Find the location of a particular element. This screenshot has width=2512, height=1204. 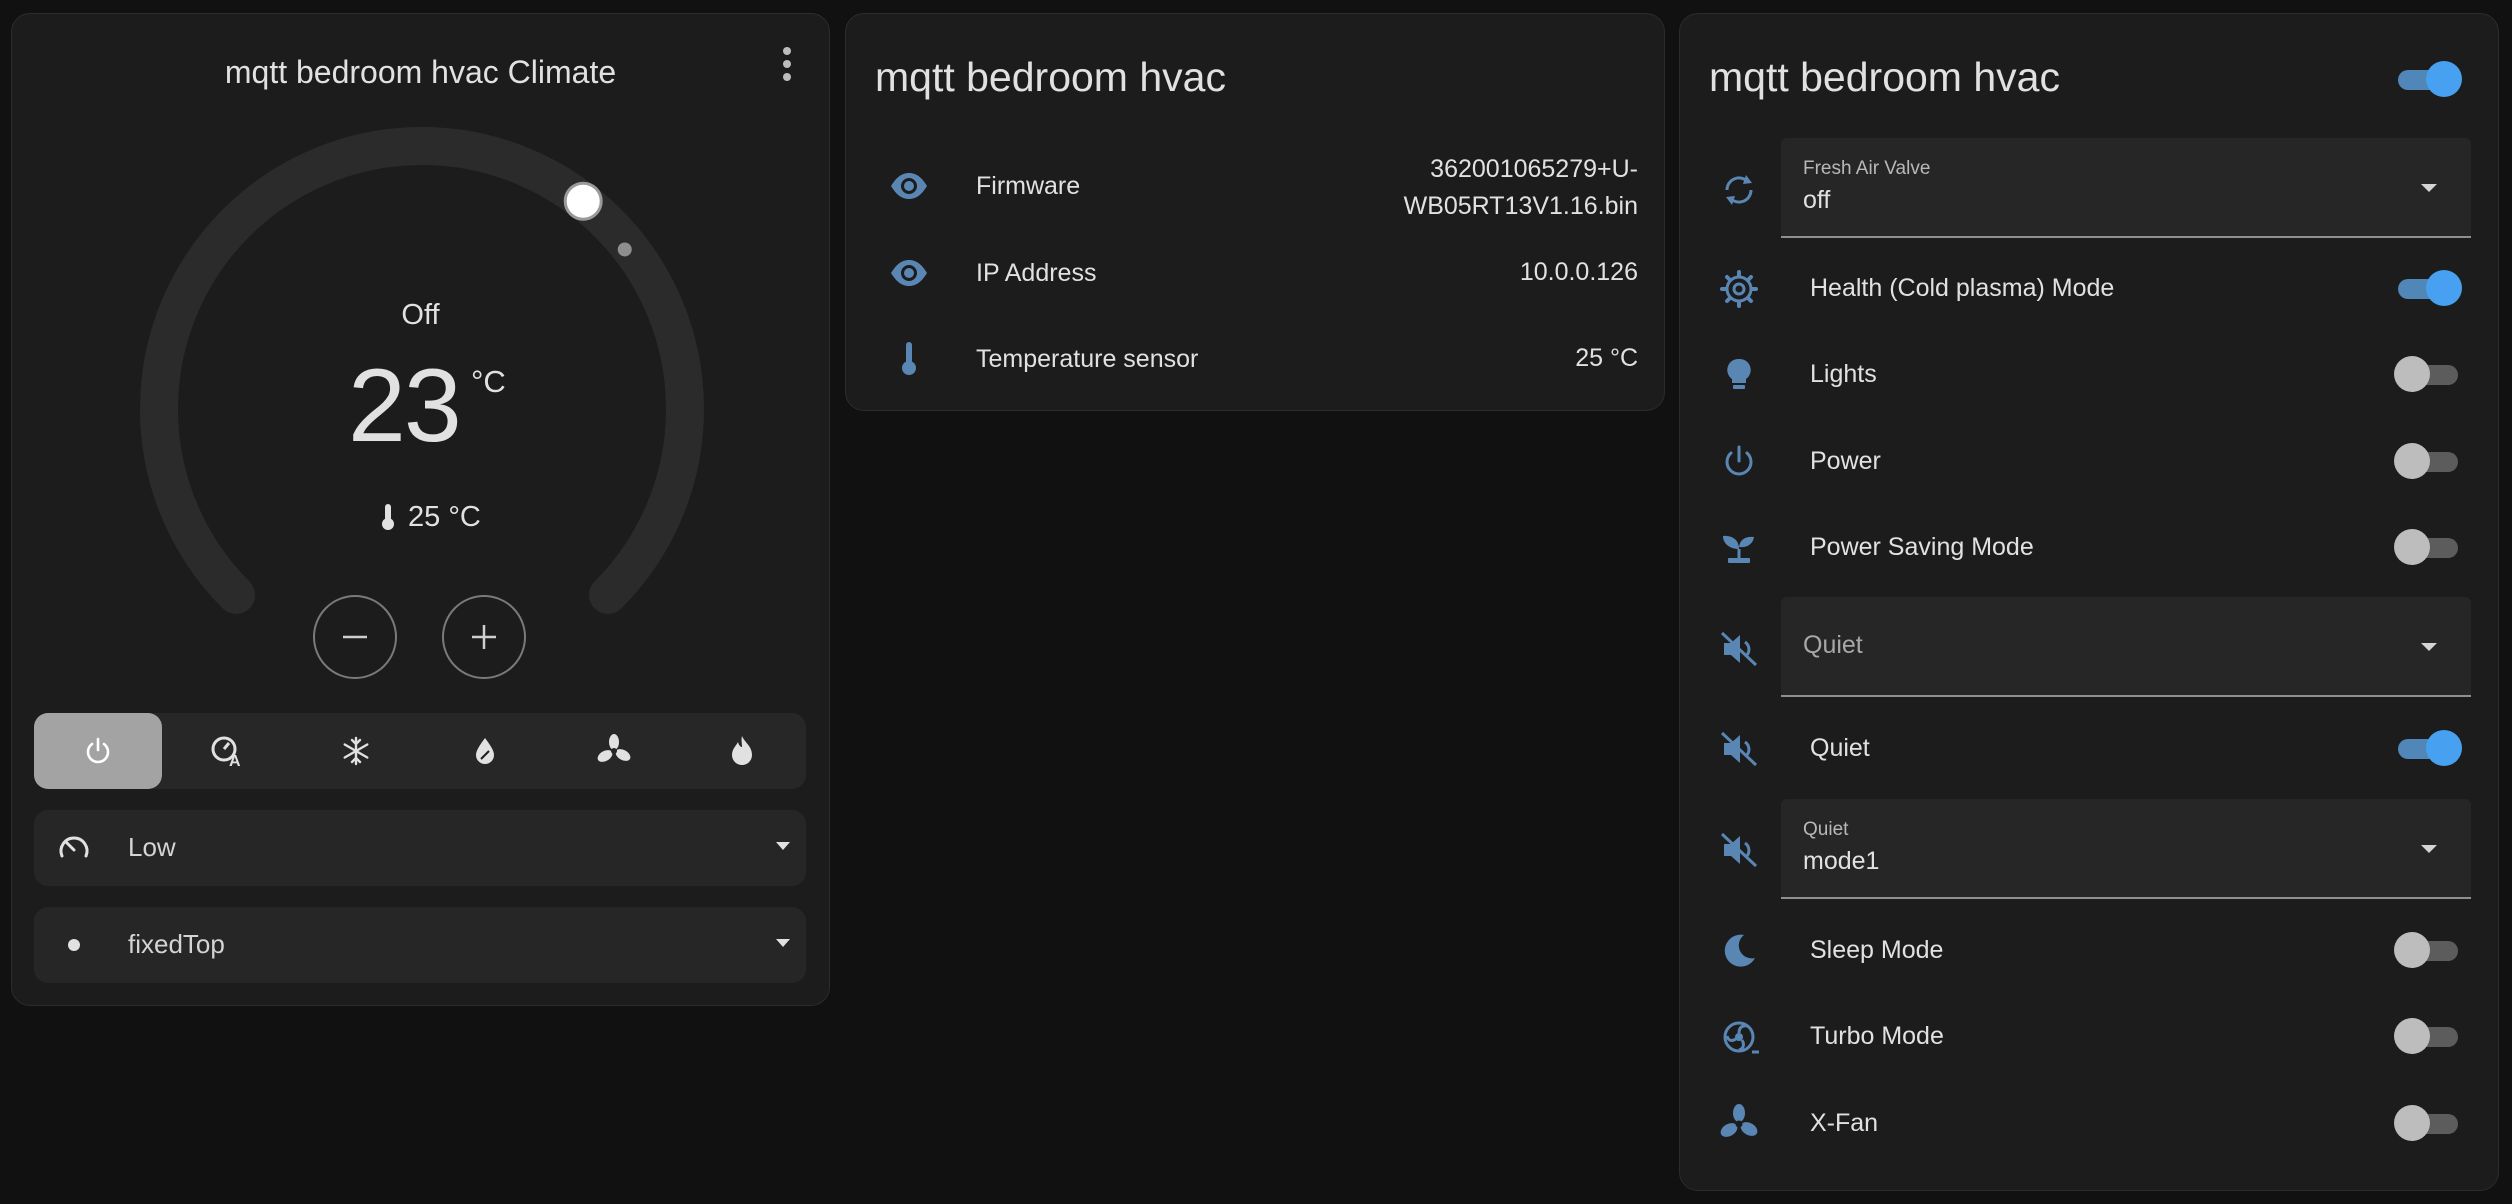

quiet-select: Quiet is located at coordinates (2126, 647).